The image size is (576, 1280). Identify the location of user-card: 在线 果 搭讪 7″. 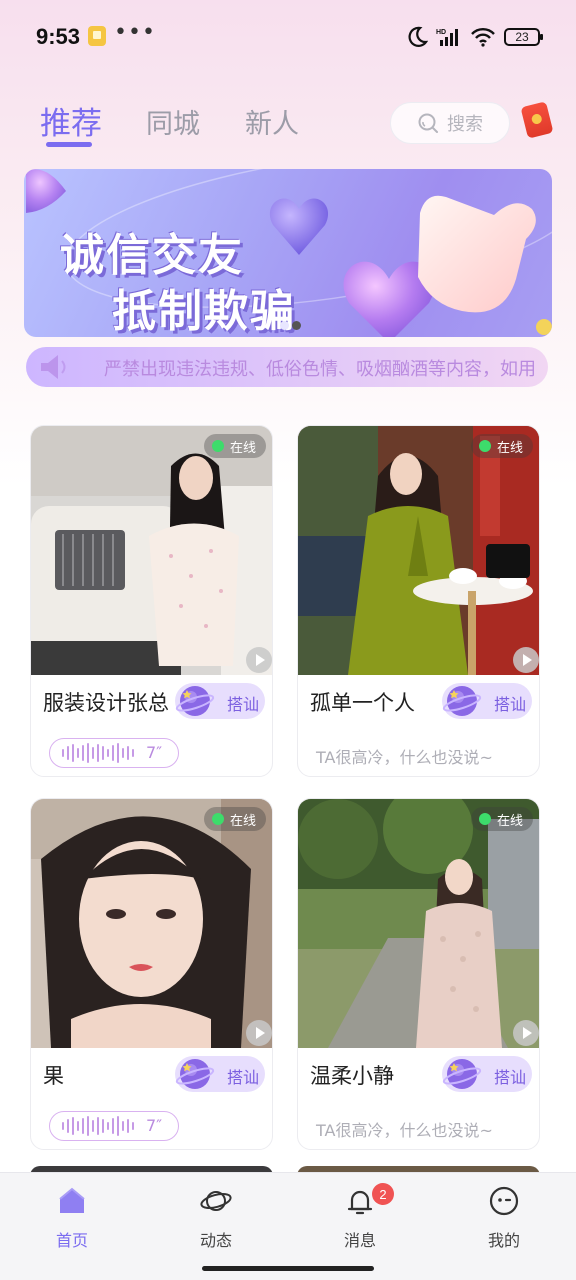
(151, 974).